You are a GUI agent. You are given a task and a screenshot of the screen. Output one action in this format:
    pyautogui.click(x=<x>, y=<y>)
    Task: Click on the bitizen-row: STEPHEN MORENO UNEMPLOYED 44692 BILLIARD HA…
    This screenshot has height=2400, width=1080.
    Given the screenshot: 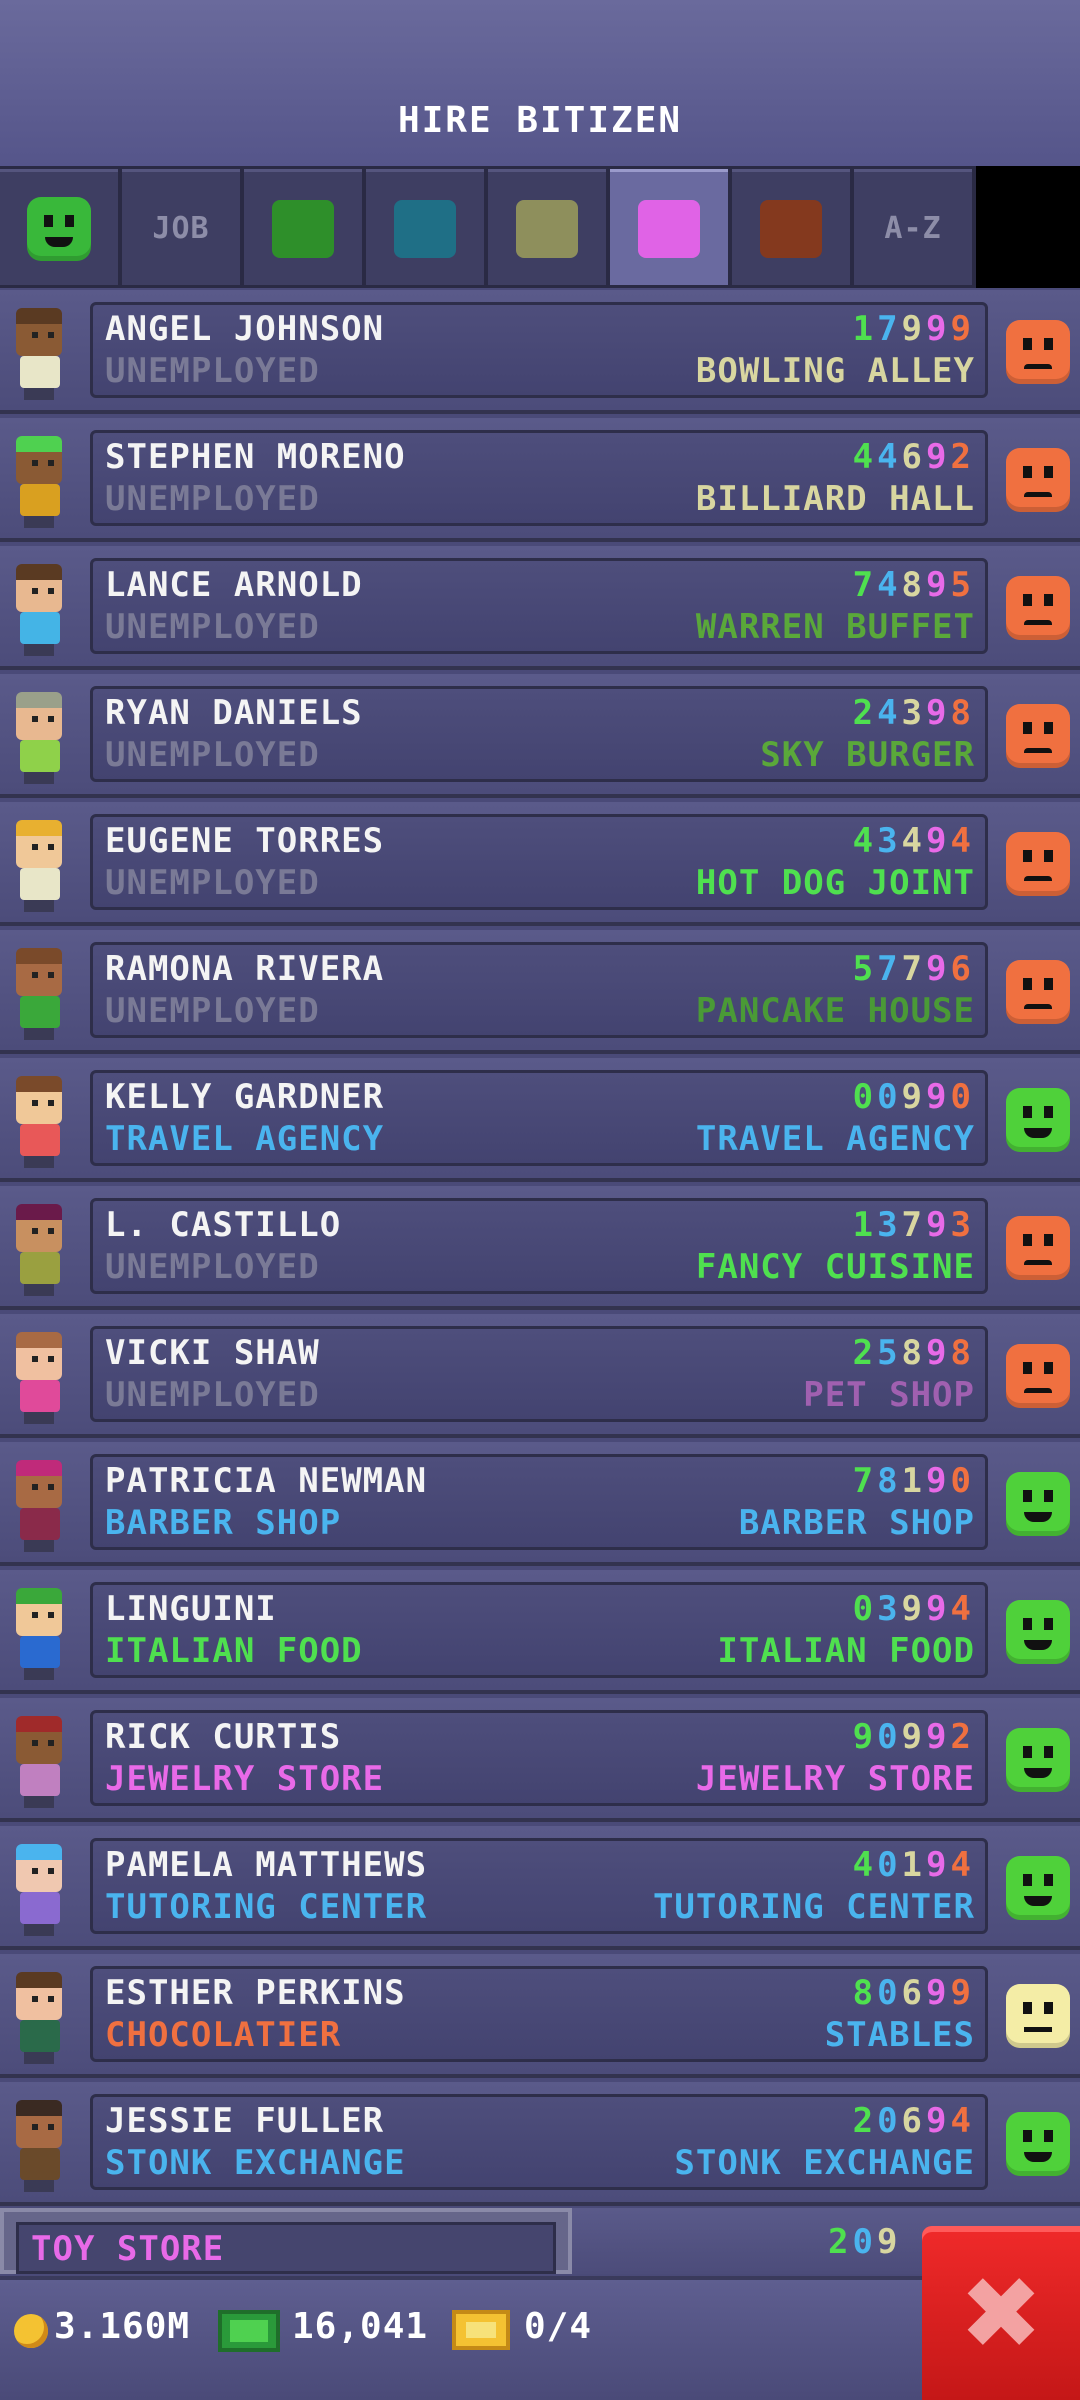 What is the action you would take?
    pyautogui.click(x=540, y=480)
    